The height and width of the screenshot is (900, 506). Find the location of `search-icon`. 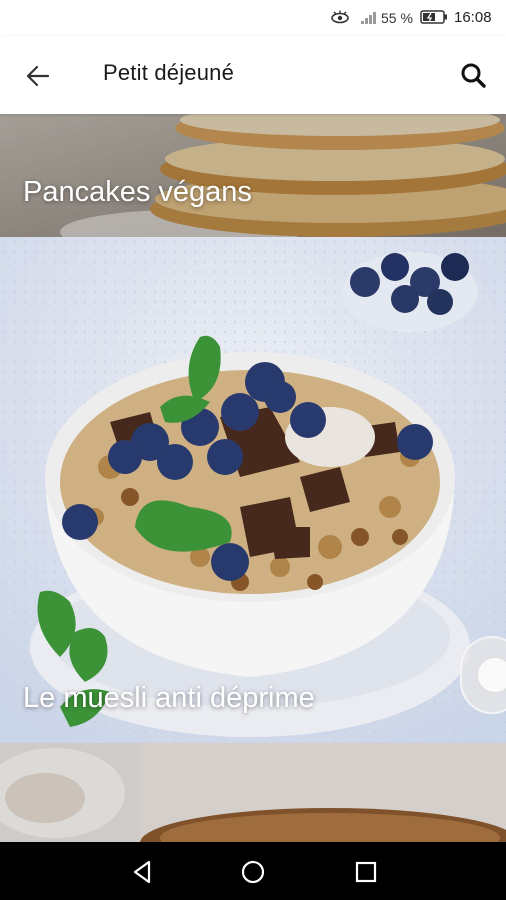

search-icon is located at coordinates (474, 76).